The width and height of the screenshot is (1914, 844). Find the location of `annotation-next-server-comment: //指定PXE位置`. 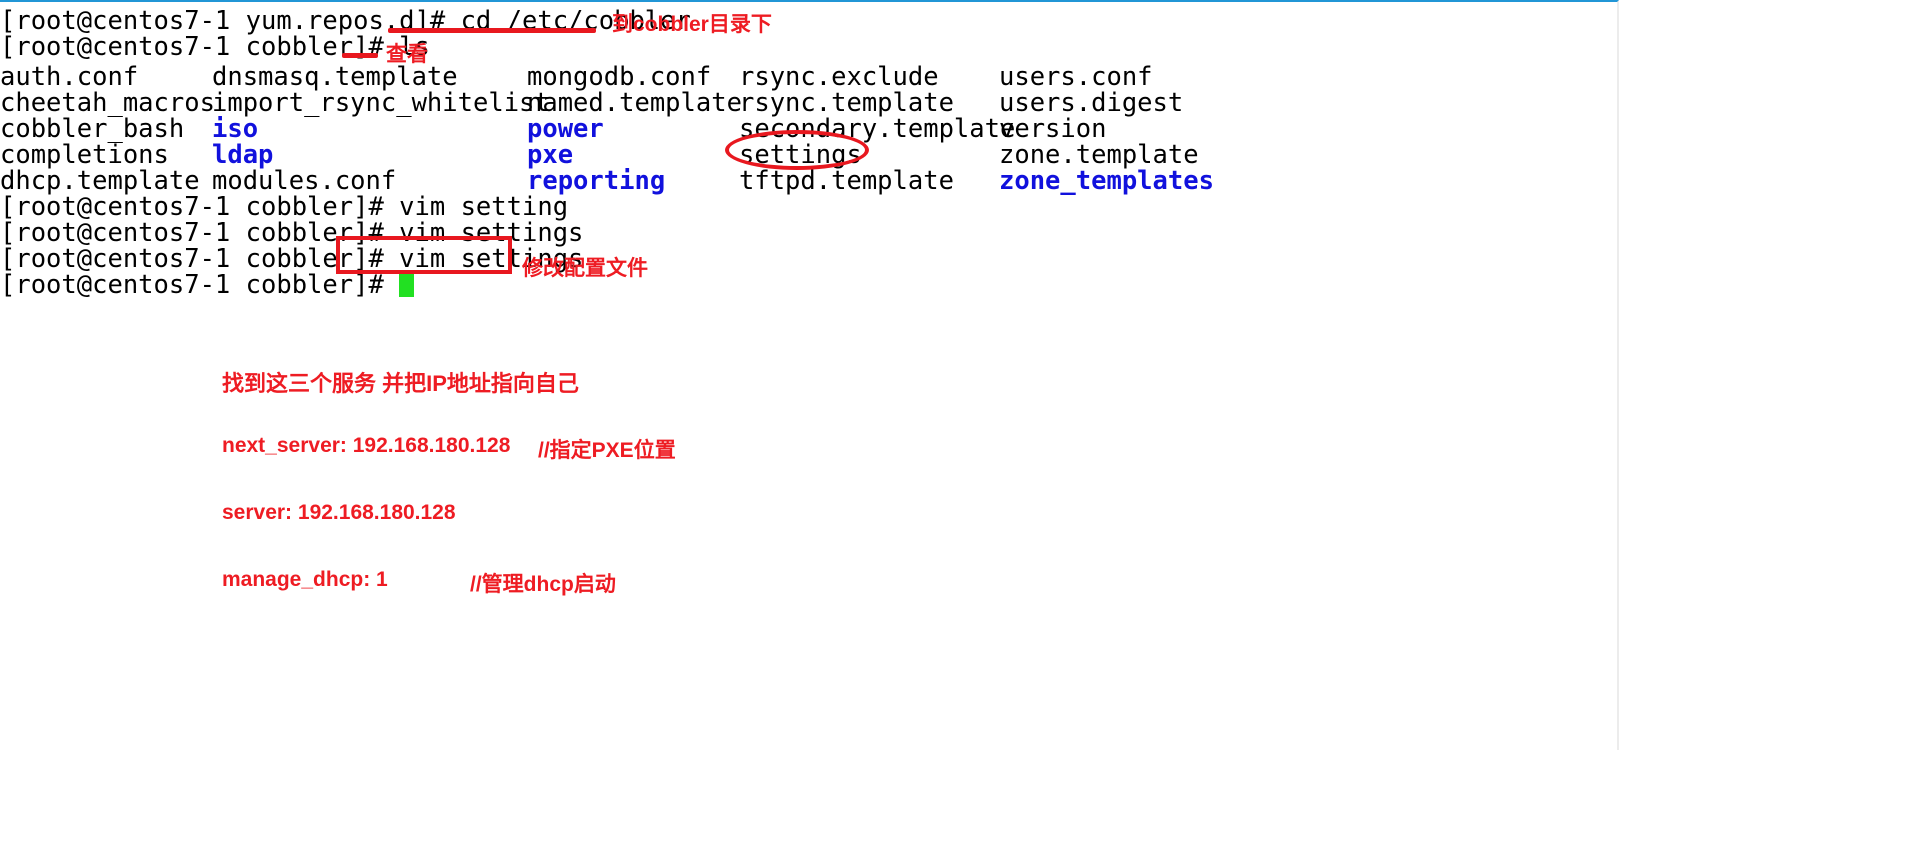

annotation-next-server-comment: //指定PXE位置 is located at coordinates (607, 450).